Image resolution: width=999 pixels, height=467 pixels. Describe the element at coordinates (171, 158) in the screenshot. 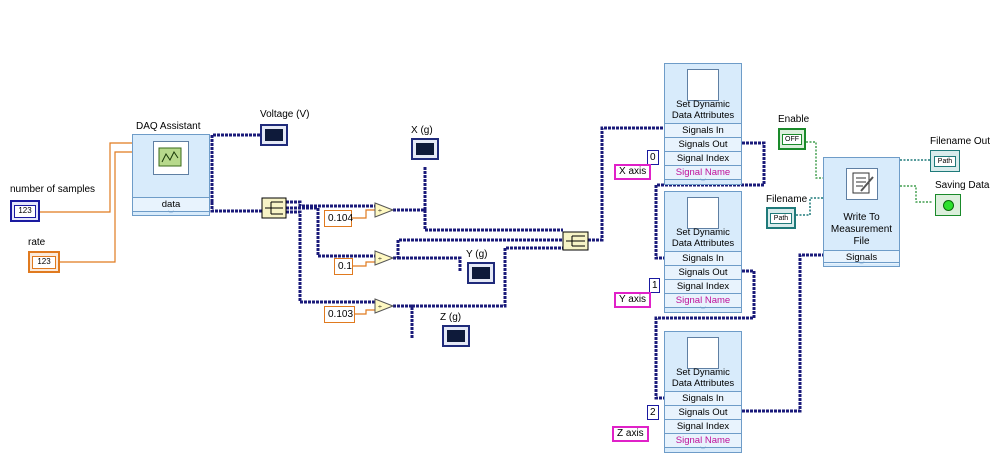

I see `daq-icon` at that location.